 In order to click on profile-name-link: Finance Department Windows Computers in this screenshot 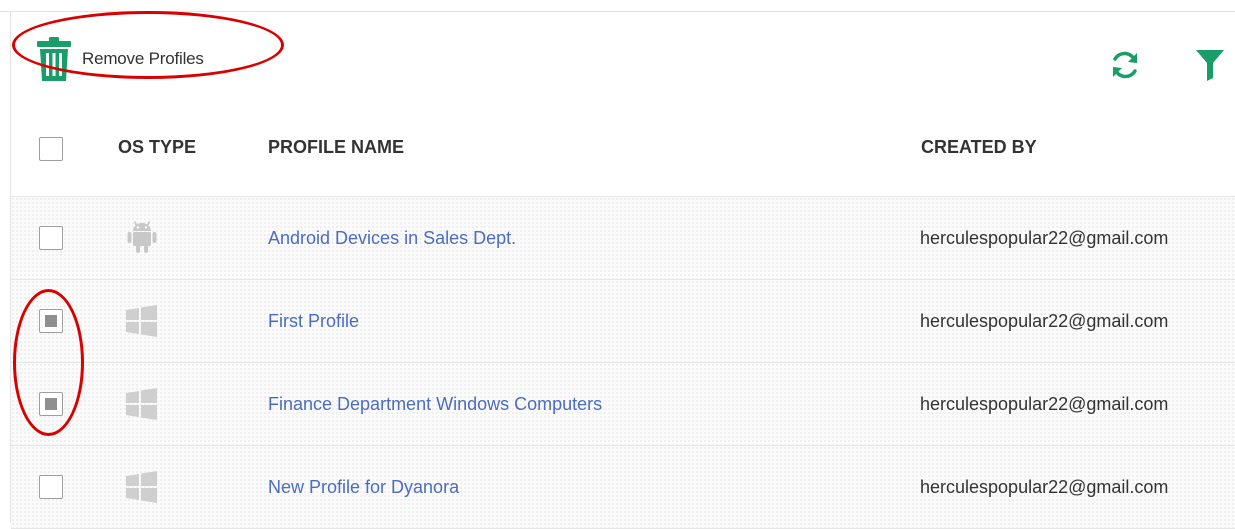, I will do `click(435, 404)`.